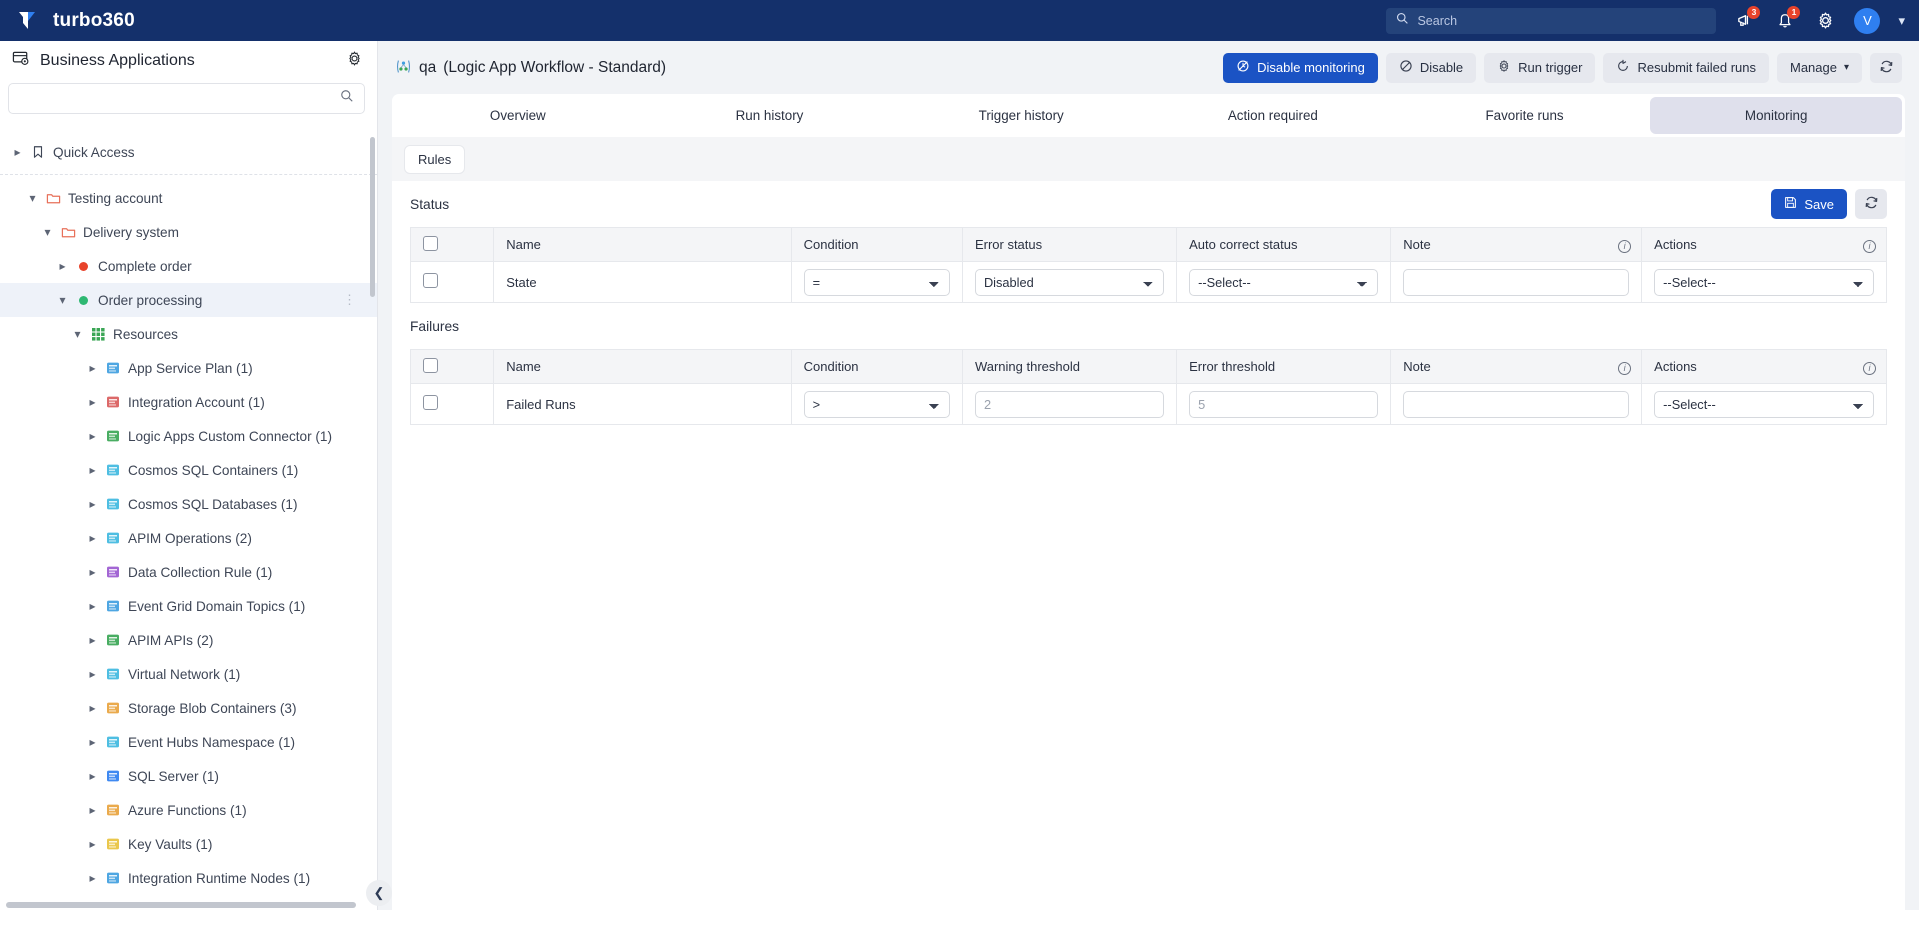  I want to click on sidebar-item-delivery-system: ▾ Delivery system, so click(188, 232).